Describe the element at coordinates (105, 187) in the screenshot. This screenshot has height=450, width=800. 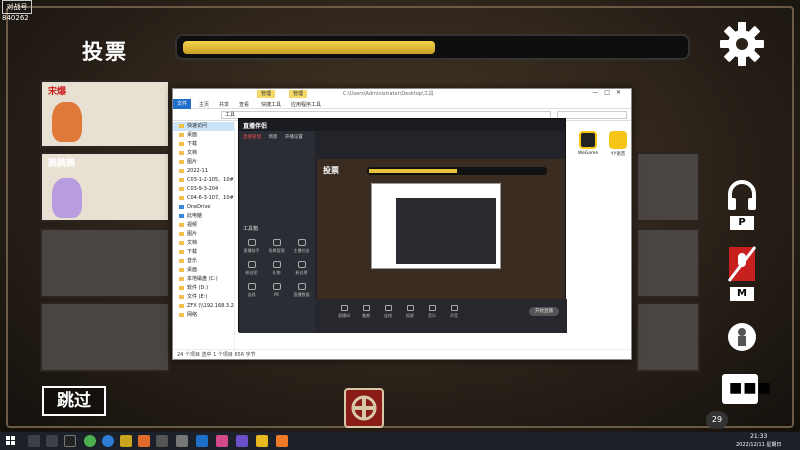
I see `player-card: 鹅鹅鹅` at that location.